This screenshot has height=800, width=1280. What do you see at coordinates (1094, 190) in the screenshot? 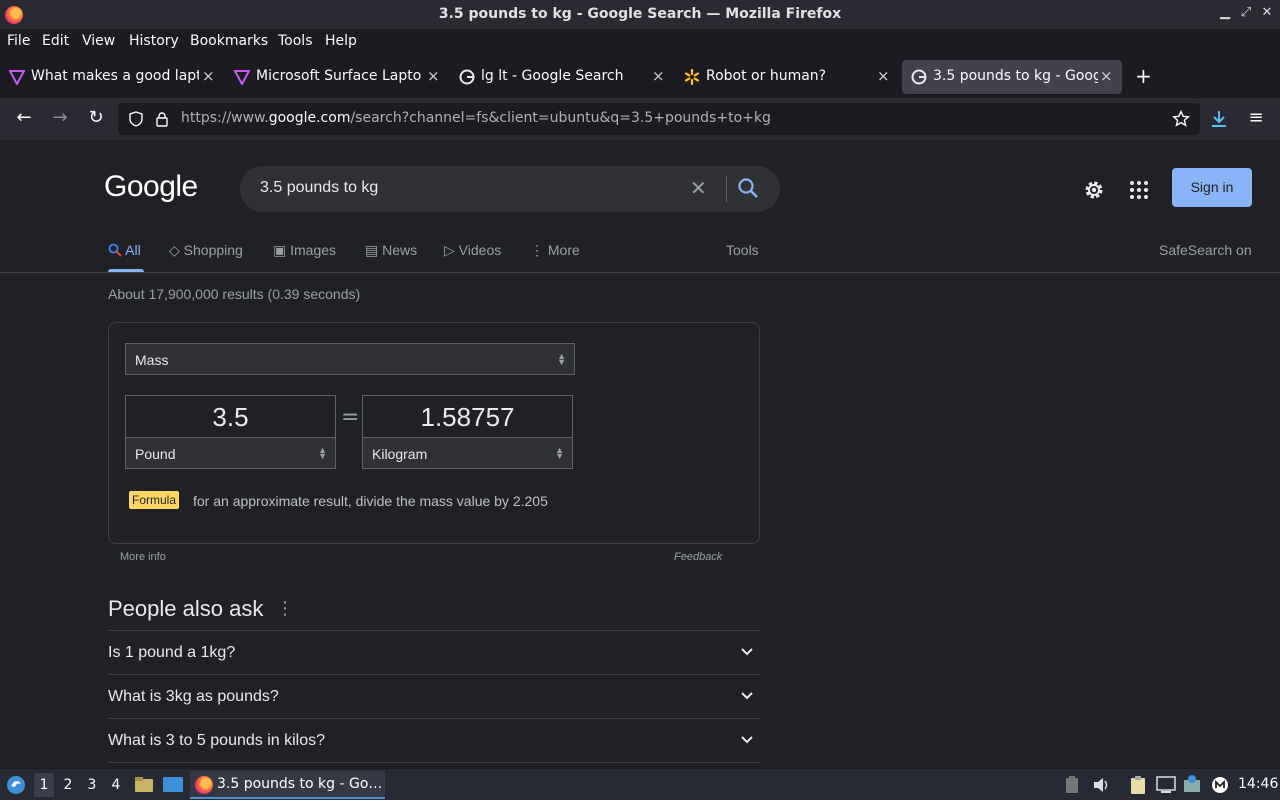
I see `settings-gear-icon` at bounding box center [1094, 190].